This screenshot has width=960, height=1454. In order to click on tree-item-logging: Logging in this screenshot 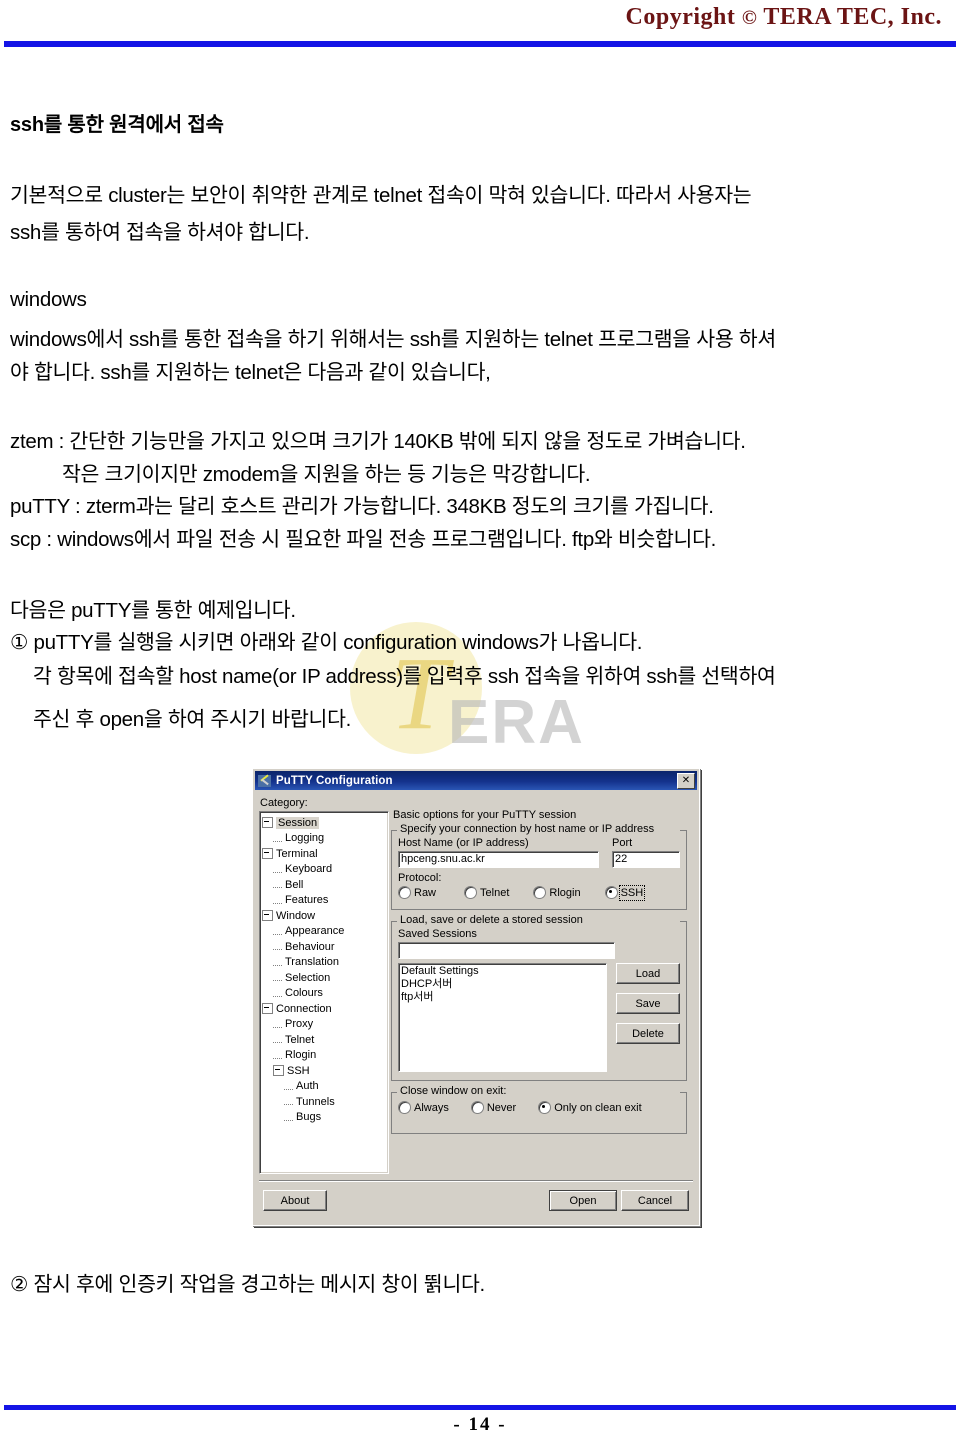, I will do `click(324, 839)`.